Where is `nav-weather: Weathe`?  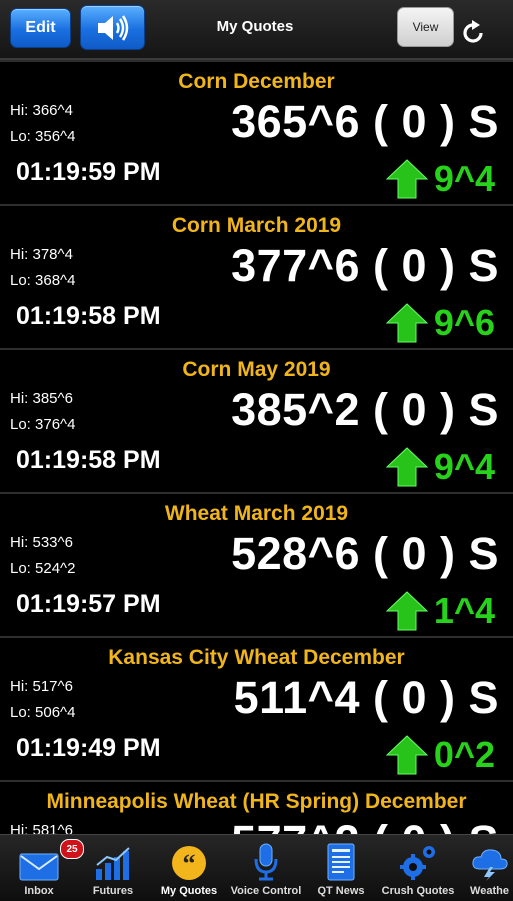 nav-weather: Weathe is located at coordinates (489, 868).